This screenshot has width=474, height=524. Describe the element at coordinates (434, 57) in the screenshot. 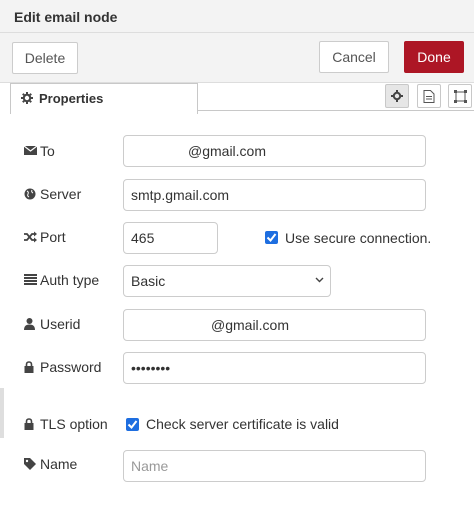

I see `done-button: Done` at that location.